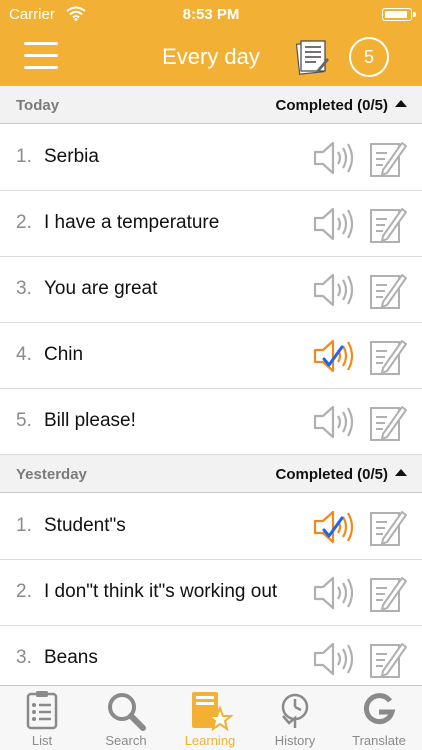  I want to click on section-header-today: Today Completed (0/5), so click(211, 105).